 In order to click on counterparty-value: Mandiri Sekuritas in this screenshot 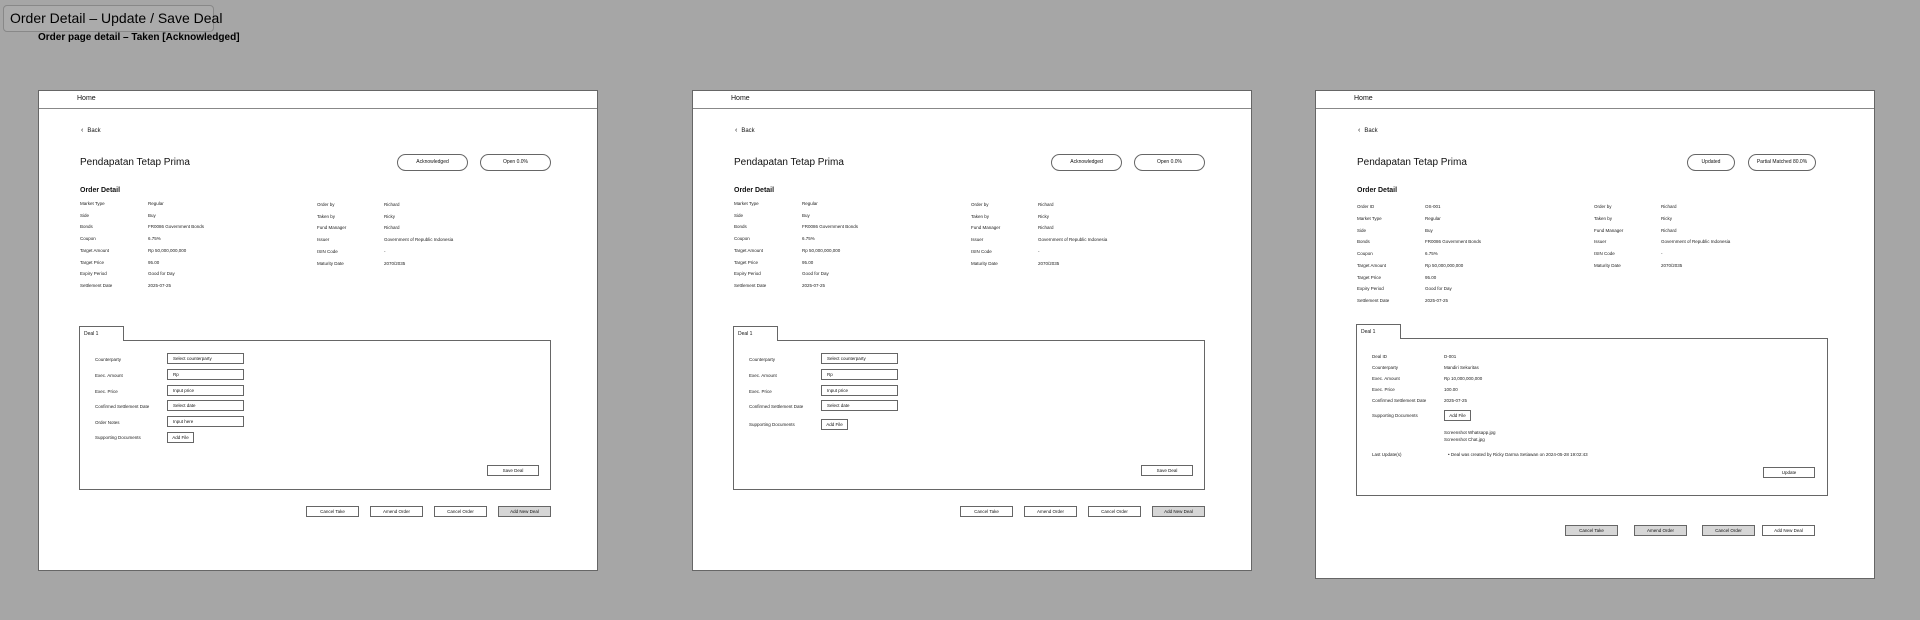, I will do `click(1461, 367)`.